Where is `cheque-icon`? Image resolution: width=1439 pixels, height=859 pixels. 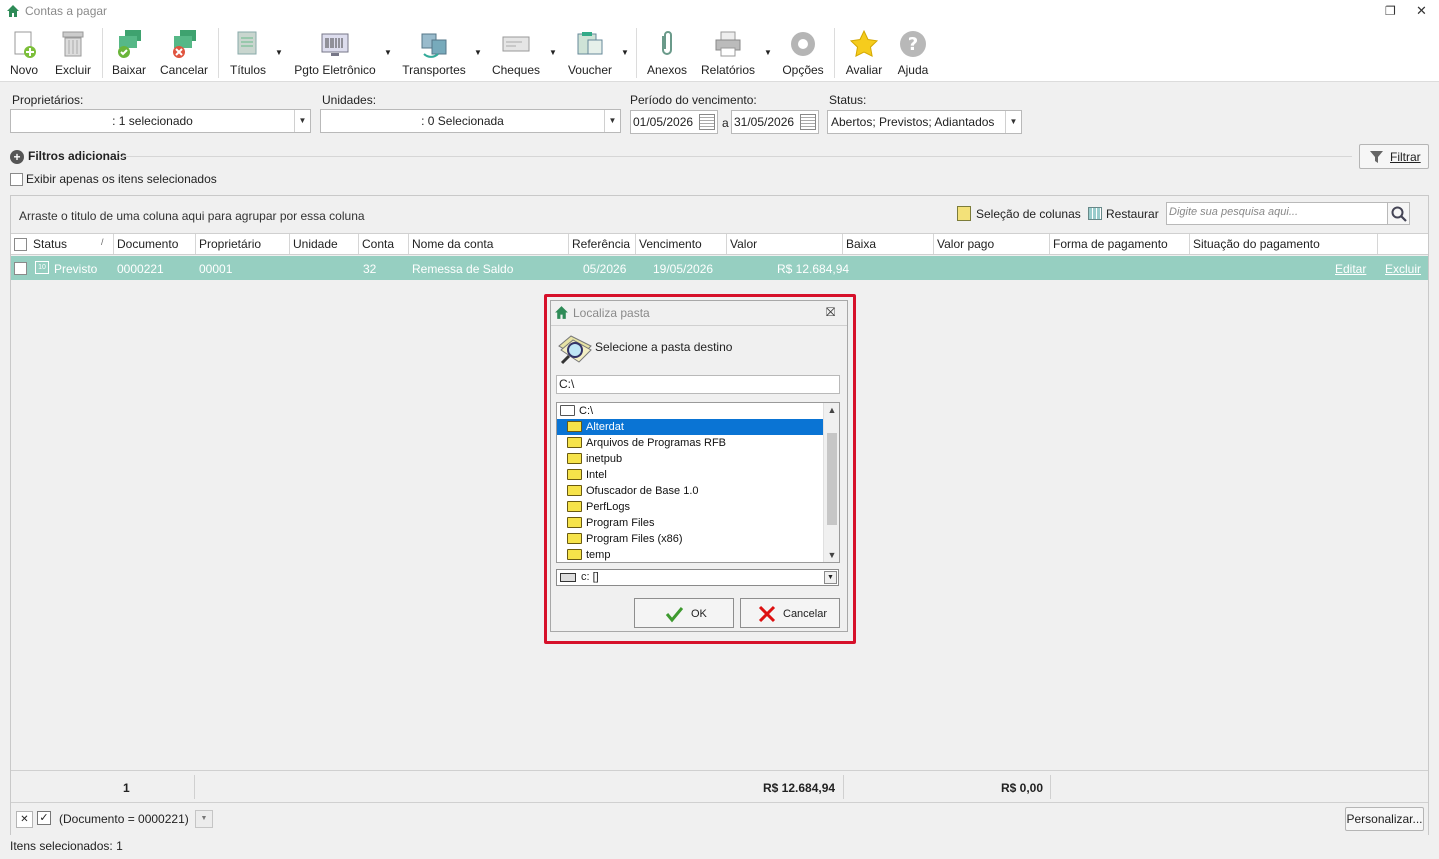
cheque-icon is located at coordinates (516, 44).